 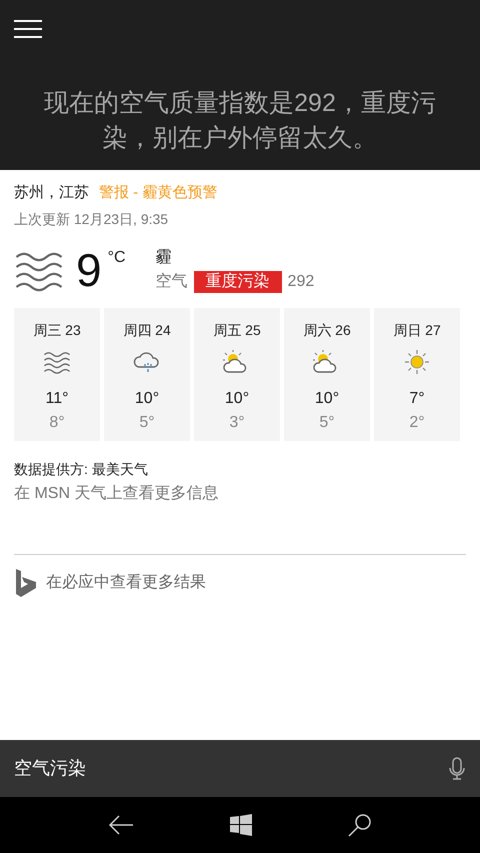 I want to click on msn-link: 在 MSN 天气上查看更多信息, so click(x=240, y=494).